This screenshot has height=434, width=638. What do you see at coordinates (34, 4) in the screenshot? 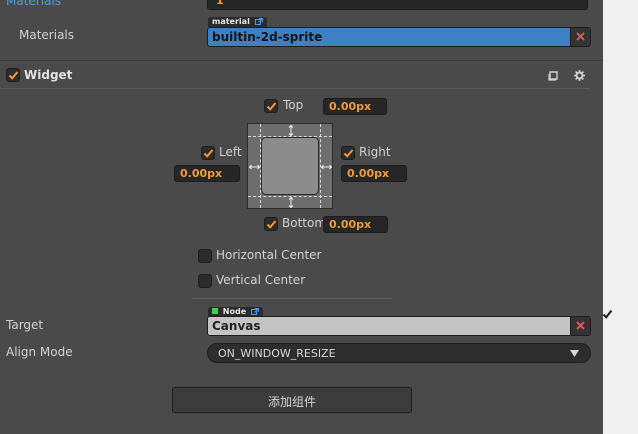
I see `prev-materials-label: Materials` at bounding box center [34, 4].